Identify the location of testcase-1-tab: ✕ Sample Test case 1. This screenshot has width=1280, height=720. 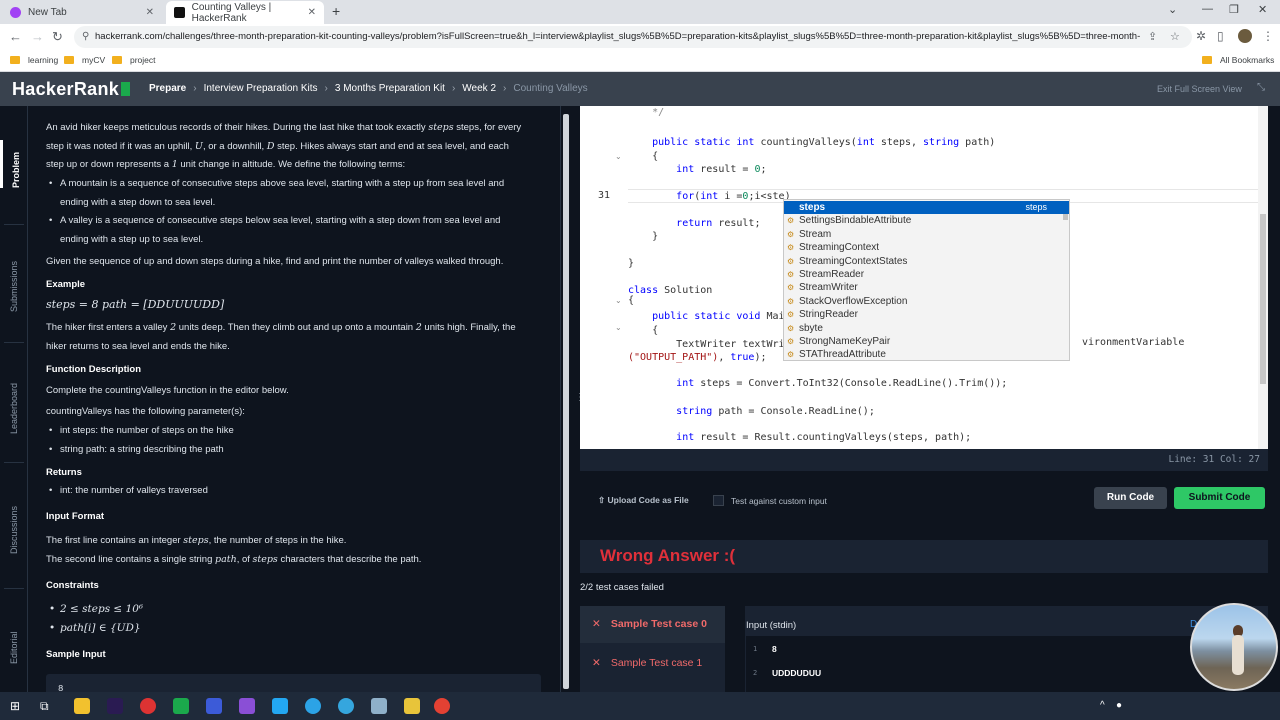
(652, 663).